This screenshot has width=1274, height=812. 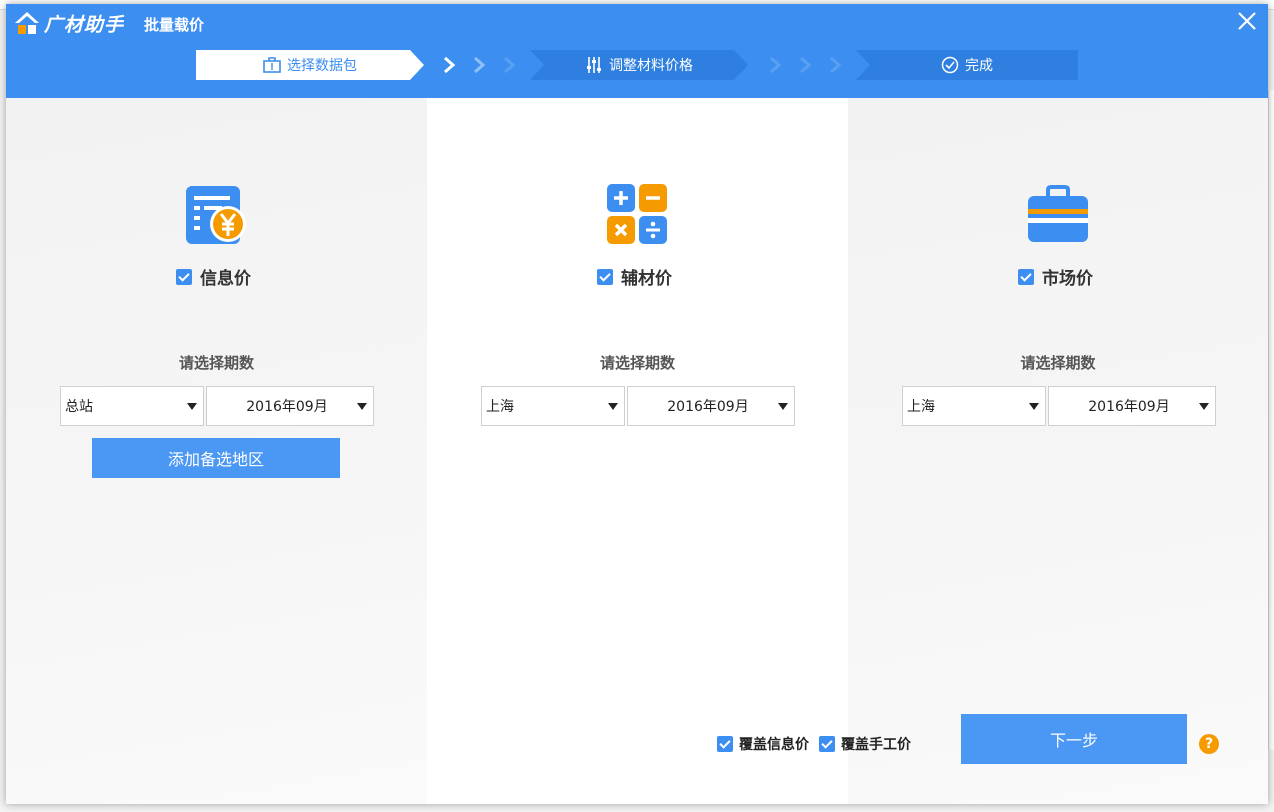 What do you see at coordinates (1074, 739) in the screenshot?
I see `next-button: 下一步` at bounding box center [1074, 739].